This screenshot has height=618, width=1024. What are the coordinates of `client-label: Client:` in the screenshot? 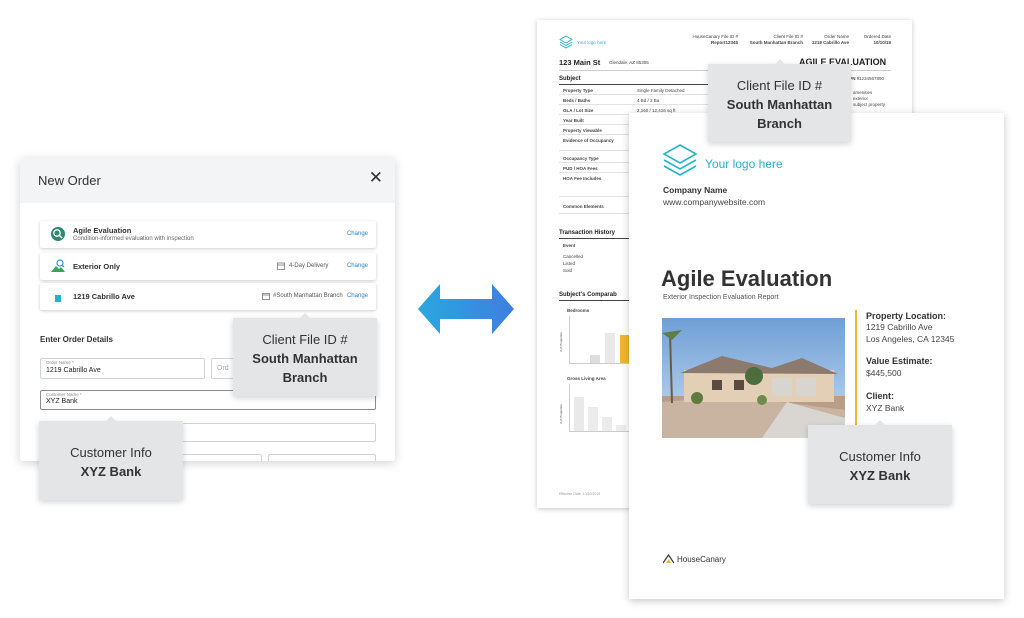 It's located at (880, 396).